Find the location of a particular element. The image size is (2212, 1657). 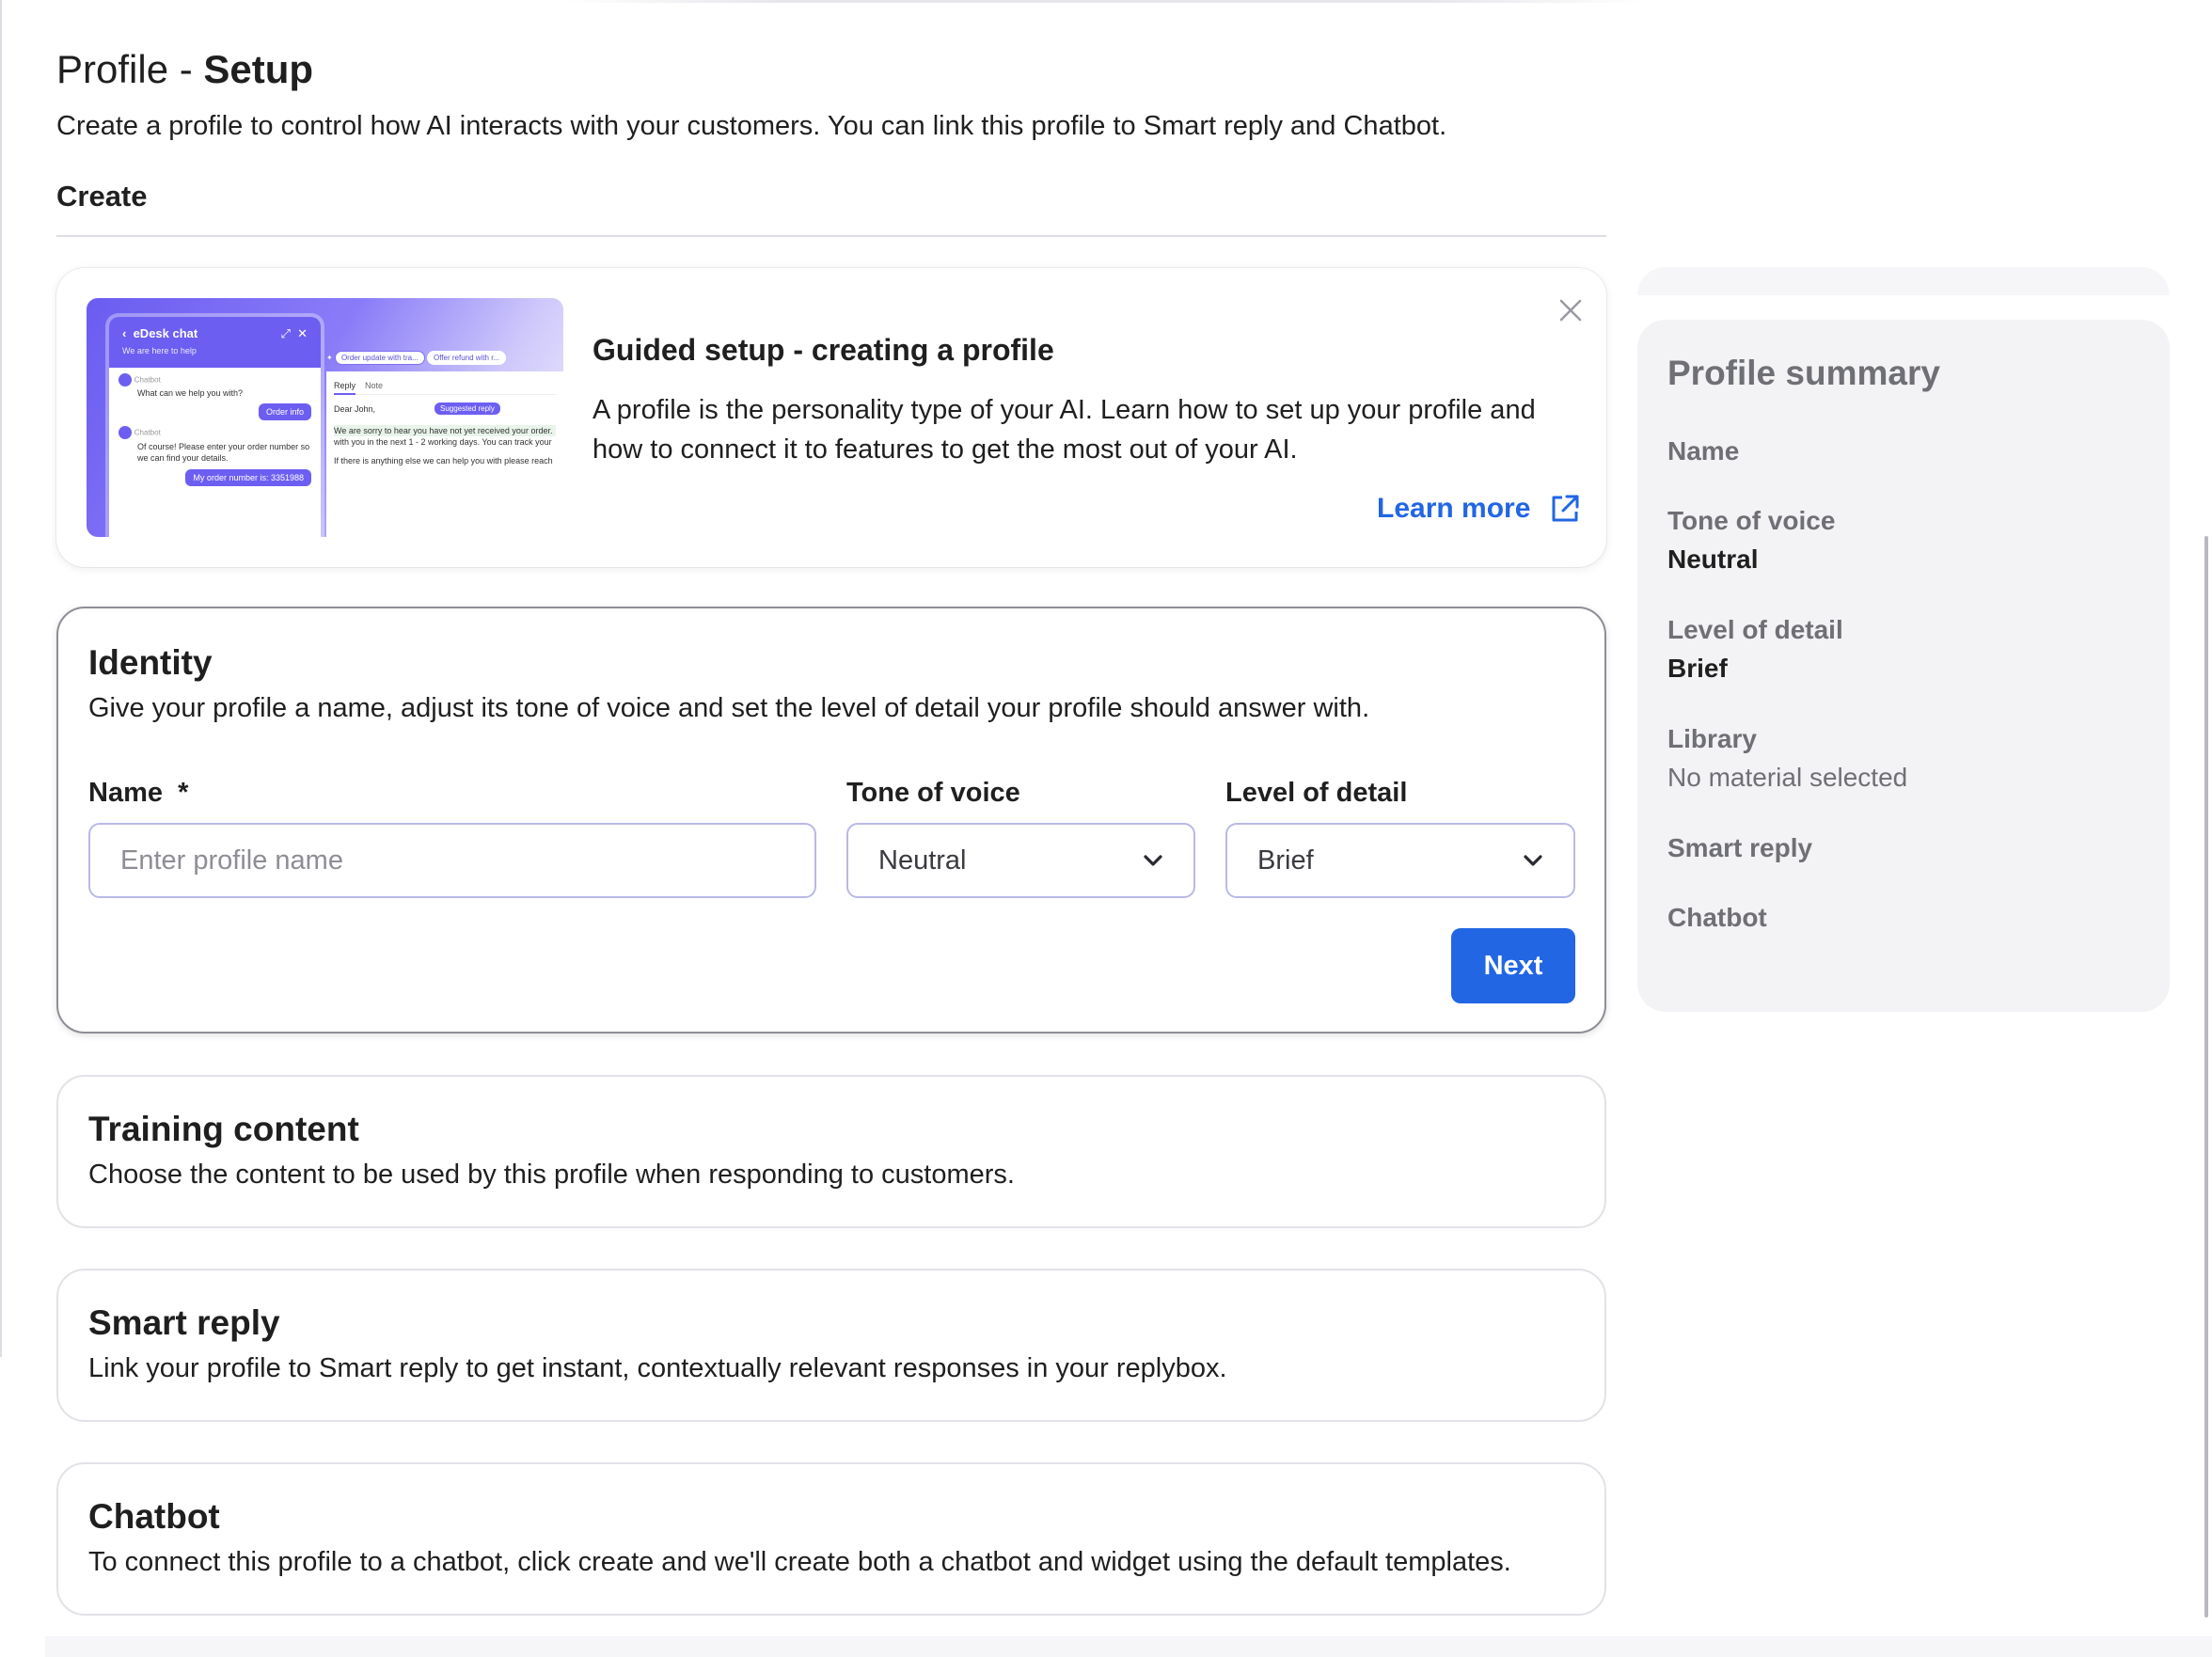

guided-setup-title: Guided setup - creating a profile is located at coordinates (823, 350).